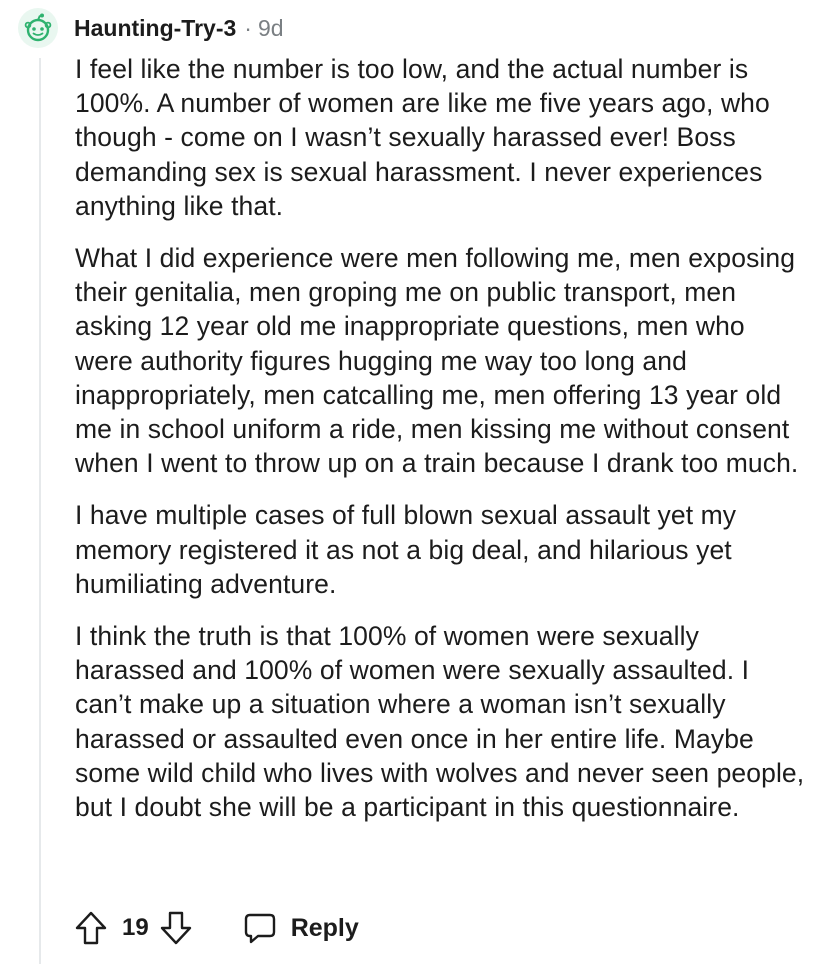 The height and width of the screenshot is (964, 818). I want to click on reply-label: Reply, so click(324, 927).